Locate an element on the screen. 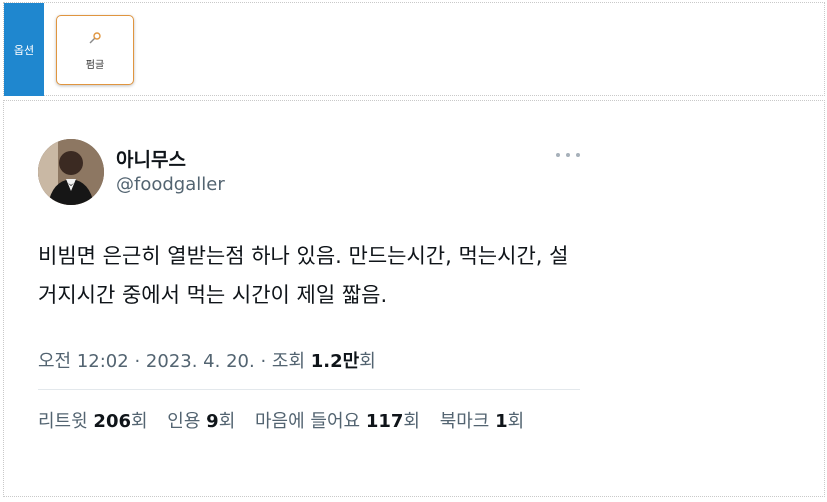 The width and height of the screenshot is (827, 502). user-handle: @foodgaller is located at coordinates (170, 184).